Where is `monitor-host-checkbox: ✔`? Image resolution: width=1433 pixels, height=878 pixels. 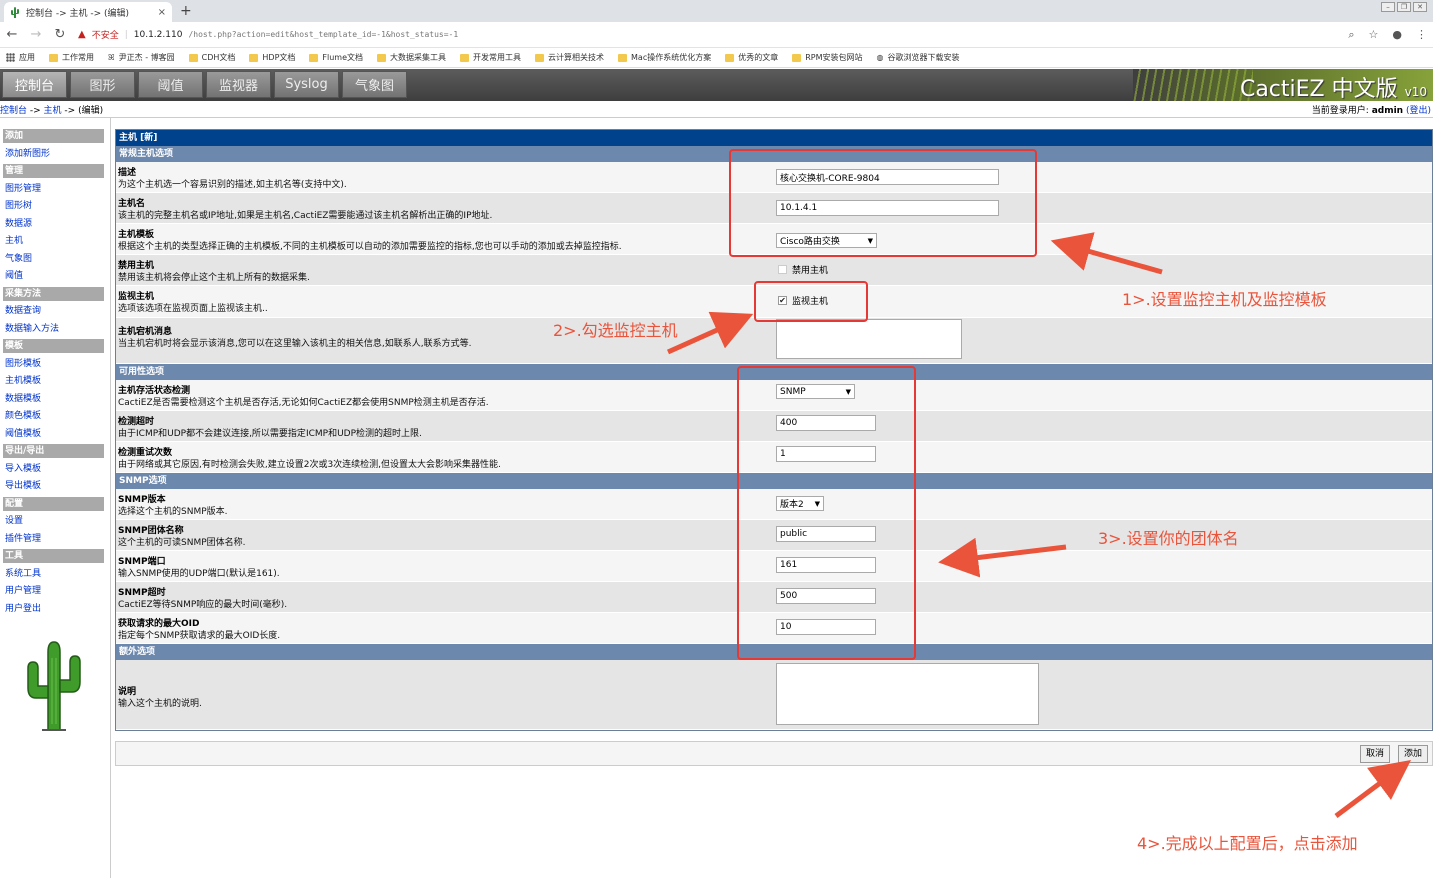 monitor-host-checkbox: ✔ is located at coordinates (782, 300).